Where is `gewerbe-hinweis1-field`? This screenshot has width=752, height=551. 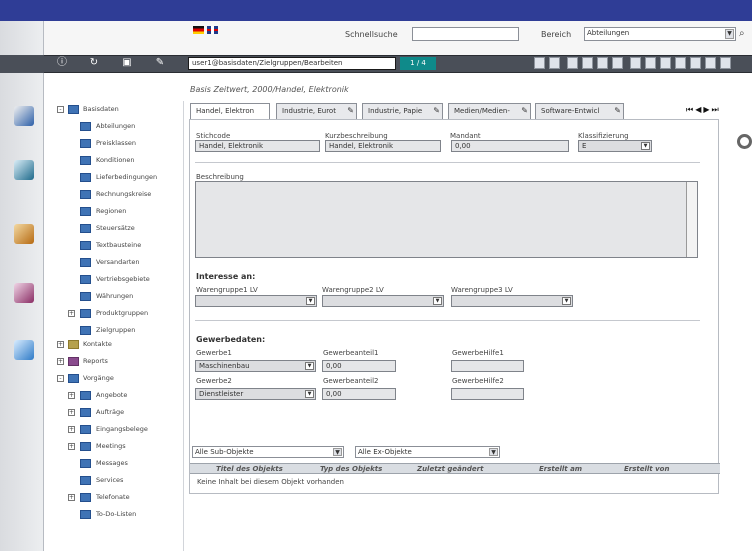
gewerbe-hinweis1-field is located at coordinates (487, 366).